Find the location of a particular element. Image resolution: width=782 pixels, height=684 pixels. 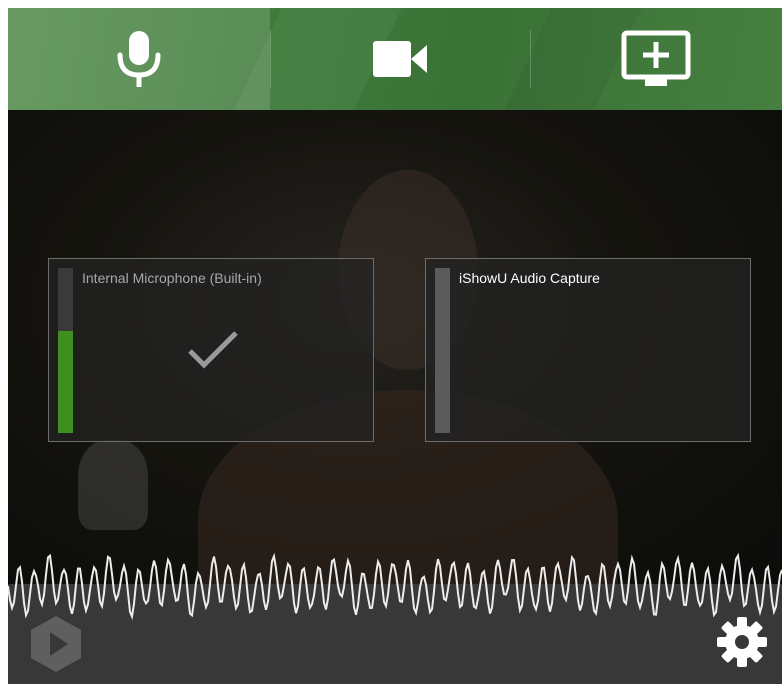

microphone-icon is located at coordinates (139, 59).